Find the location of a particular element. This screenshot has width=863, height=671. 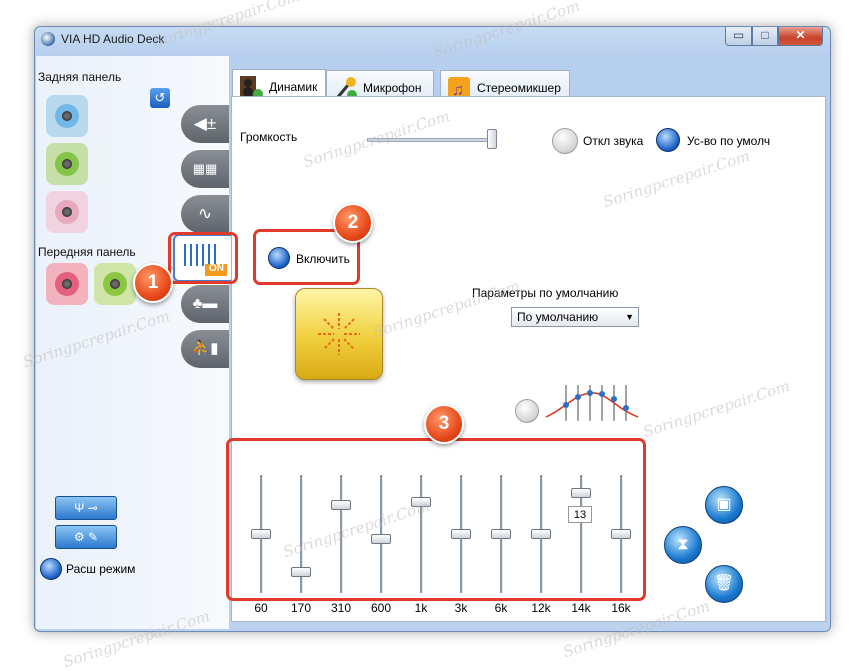

eq-band-label: 310 is located at coordinates (341, 608).